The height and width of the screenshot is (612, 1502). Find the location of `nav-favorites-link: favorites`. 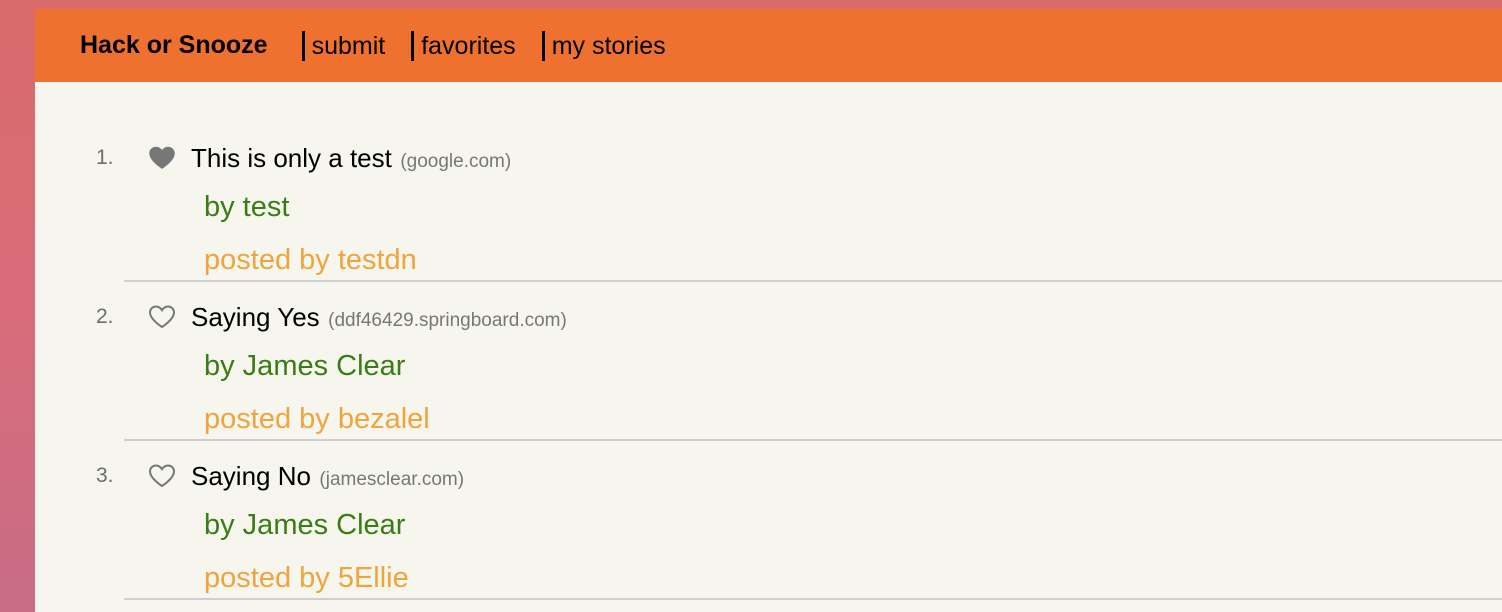

nav-favorites-link: favorites is located at coordinates (463, 45).